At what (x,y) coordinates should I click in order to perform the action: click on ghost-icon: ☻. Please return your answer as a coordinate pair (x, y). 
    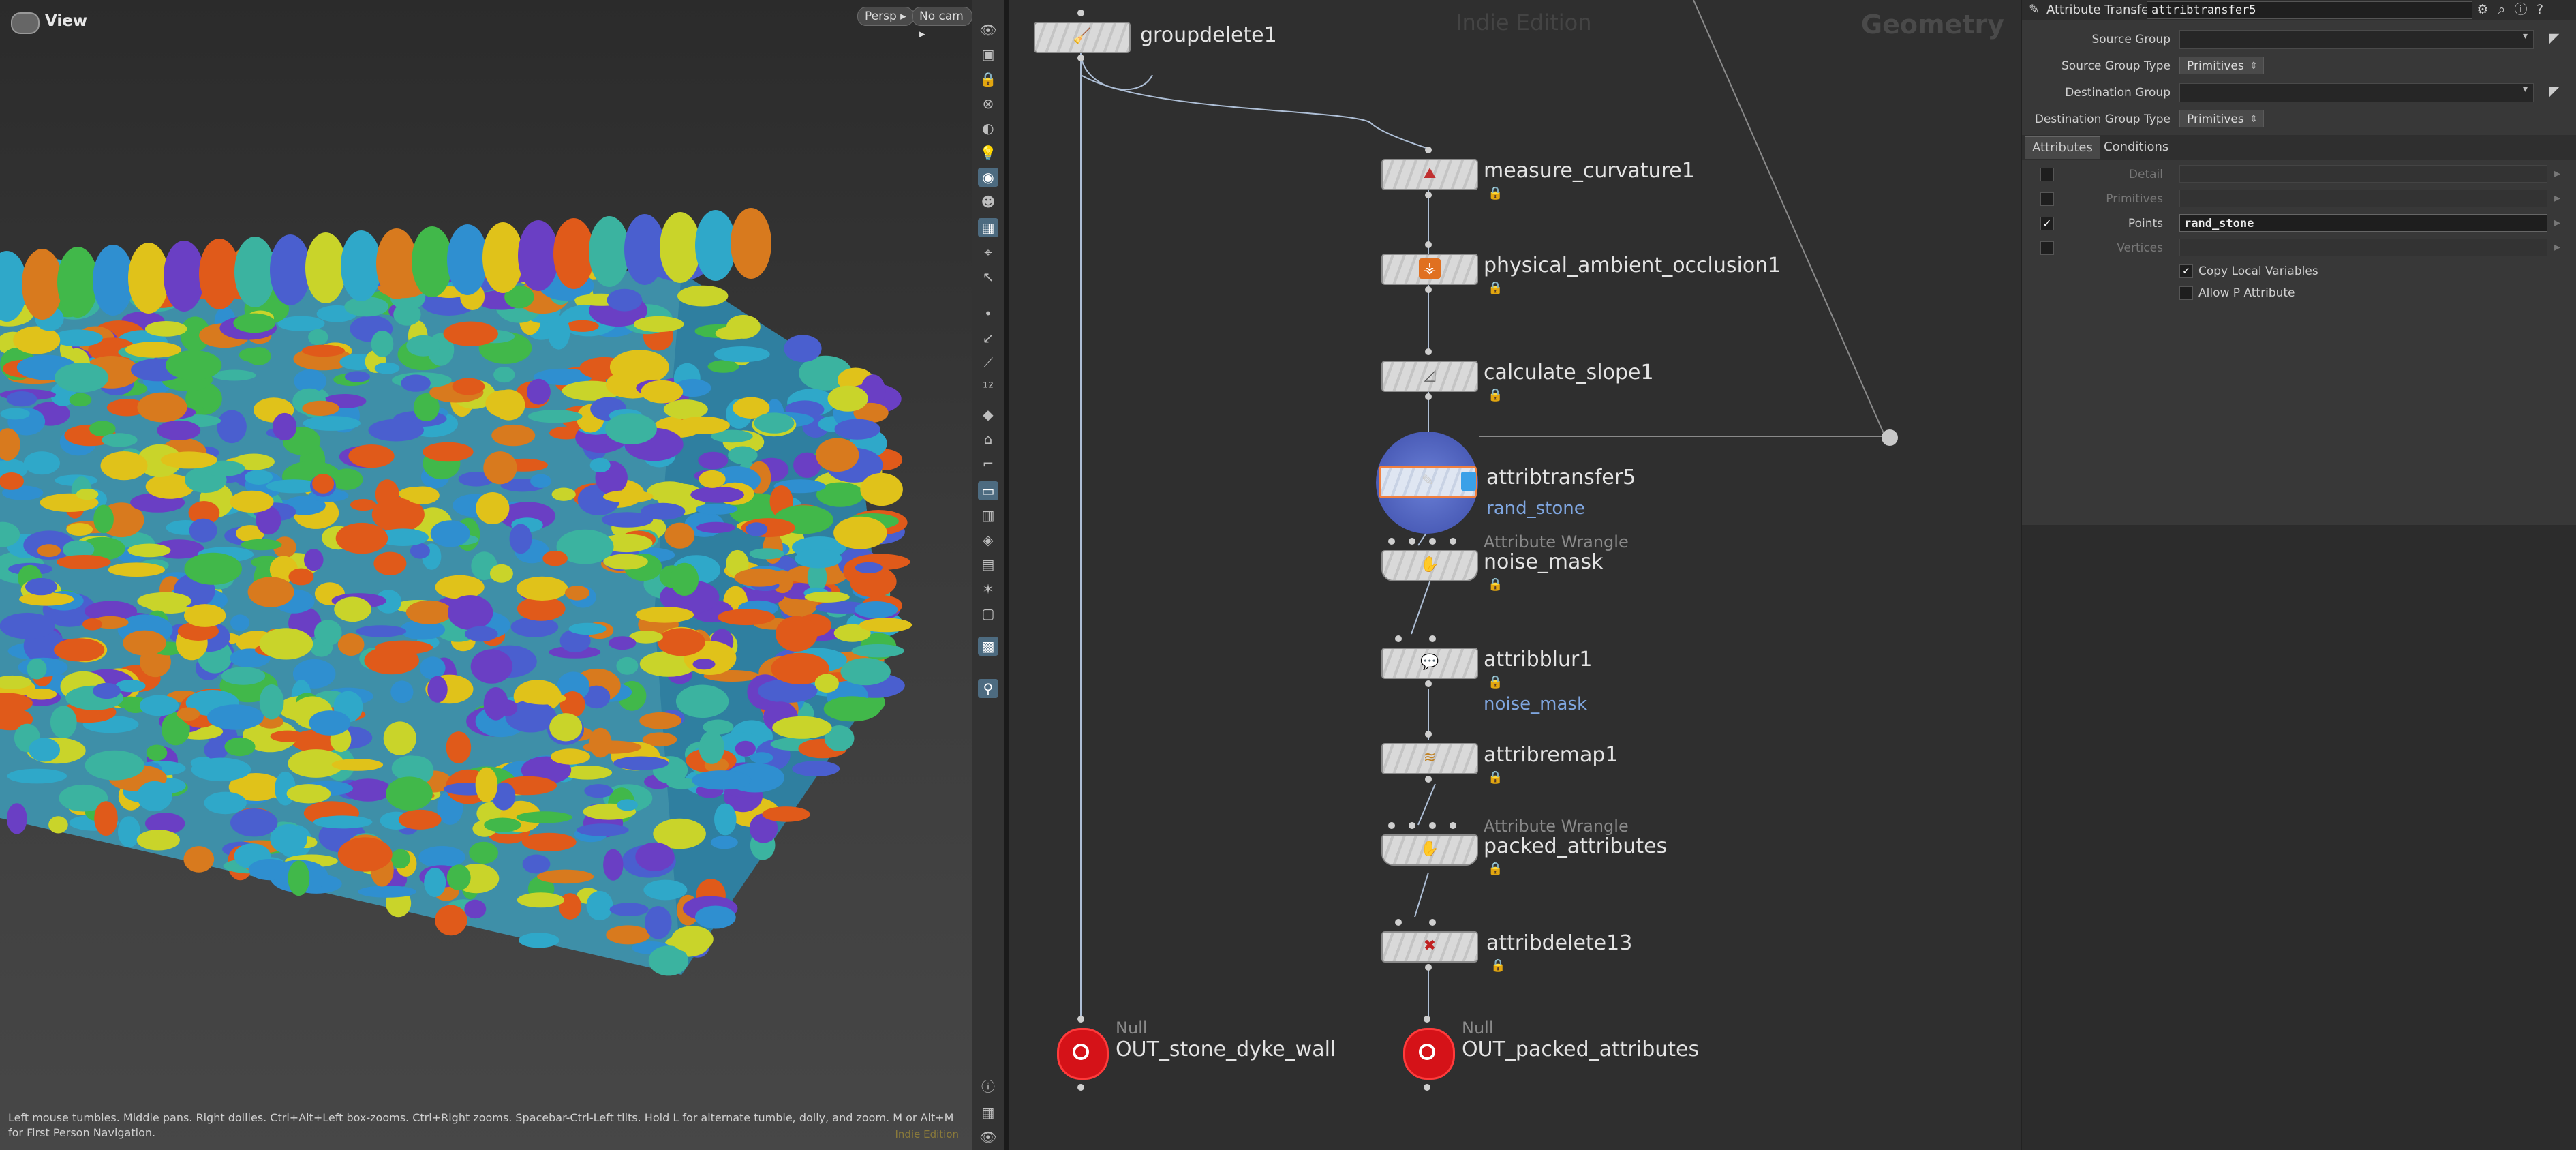
    Looking at the image, I should click on (988, 202).